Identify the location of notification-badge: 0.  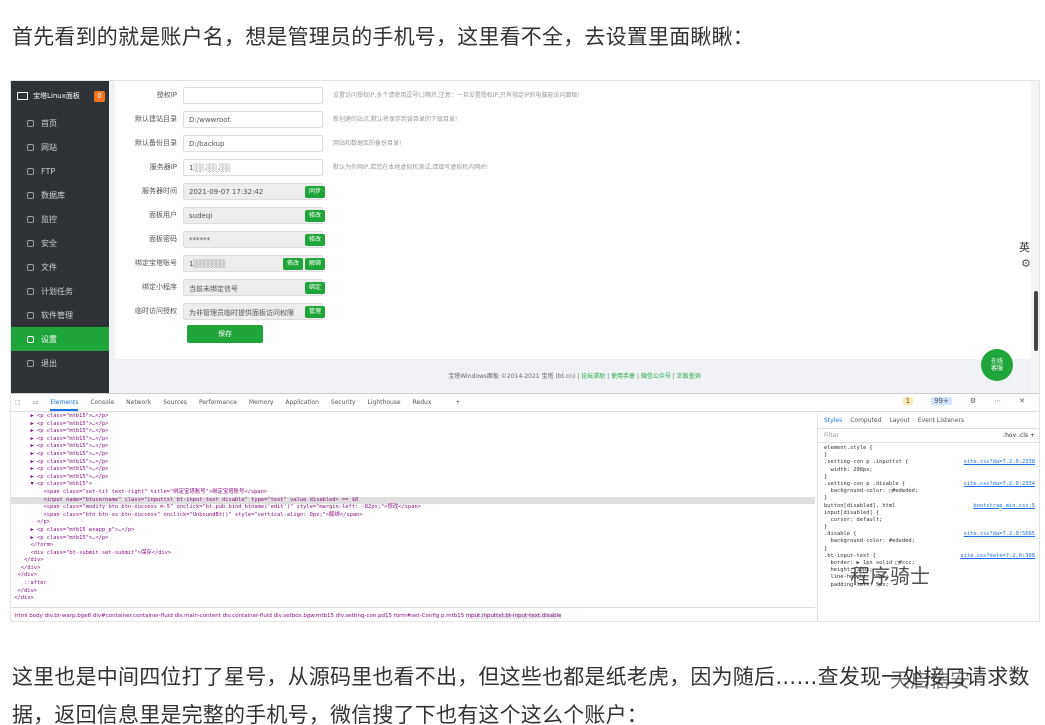
(99, 96).